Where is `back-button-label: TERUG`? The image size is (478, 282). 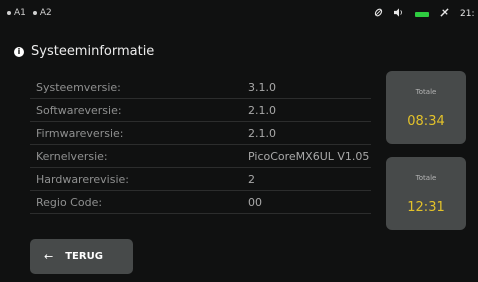
back-button-label: TERUG is located at coordinates (84, 256).